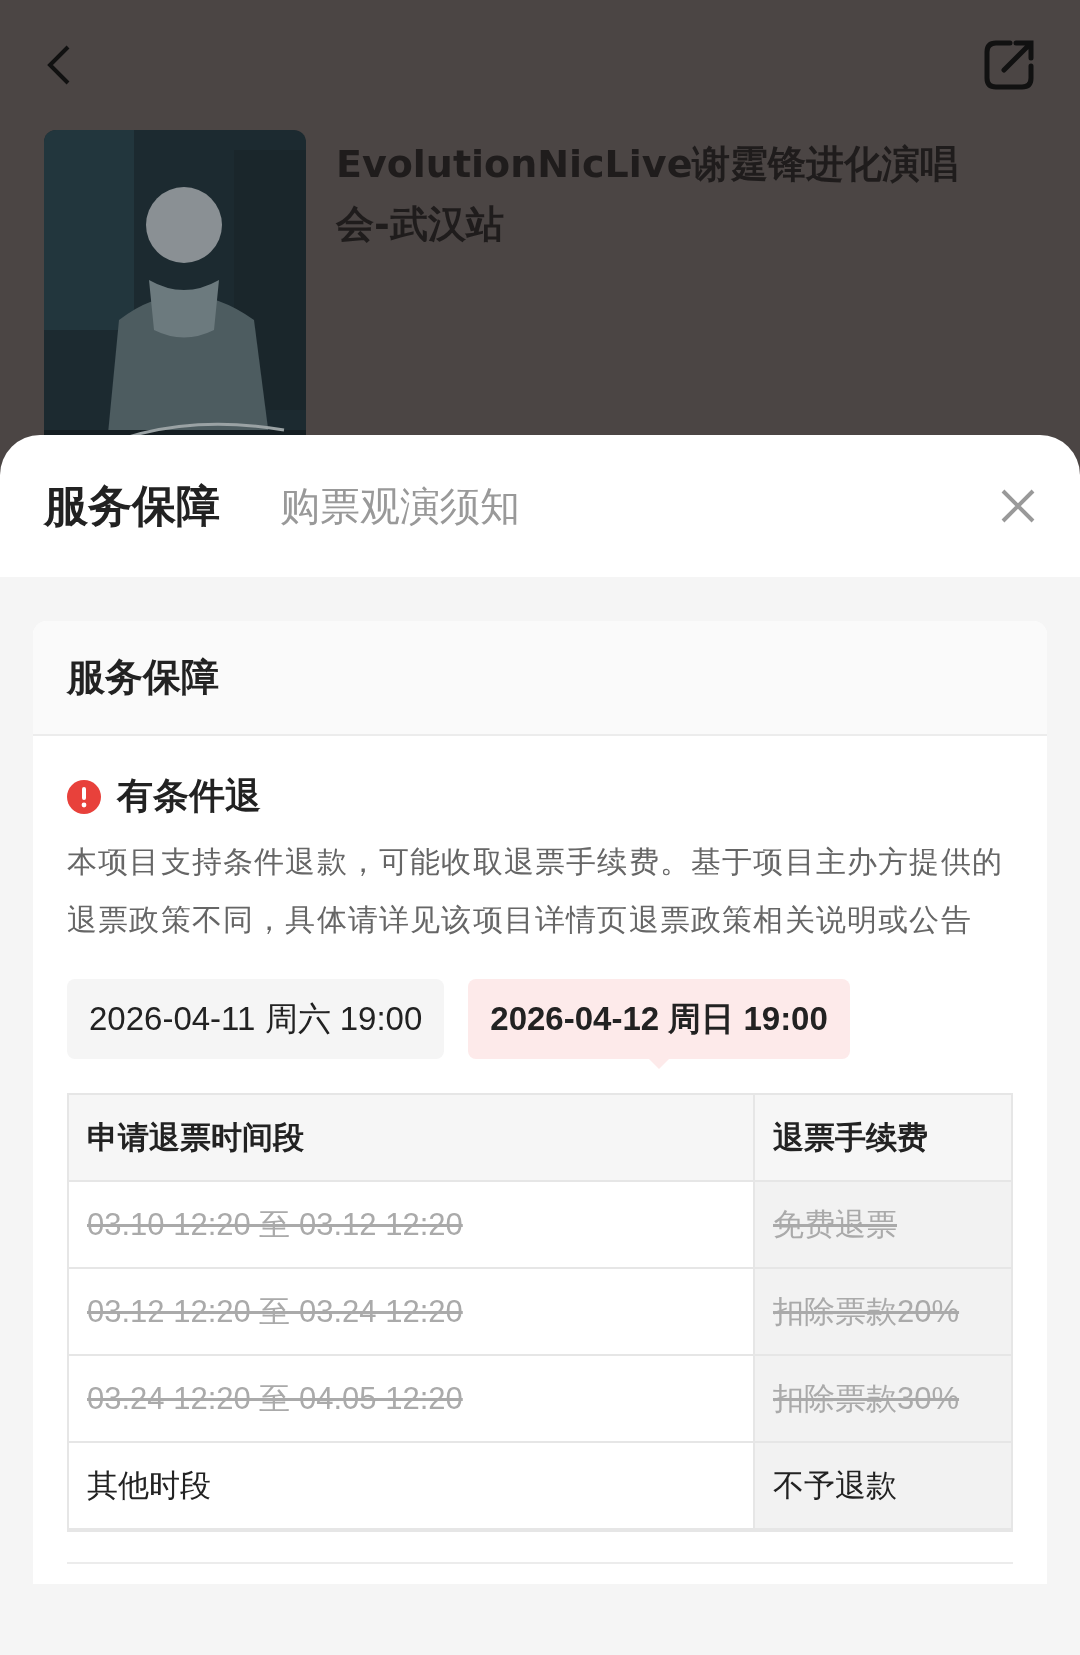 The height and width of the screenshot is (1655, 1080). What do you see at coordinates (1009, 65) in the screenshot?
I see `share-icon` at bounding box center [1009, 65].